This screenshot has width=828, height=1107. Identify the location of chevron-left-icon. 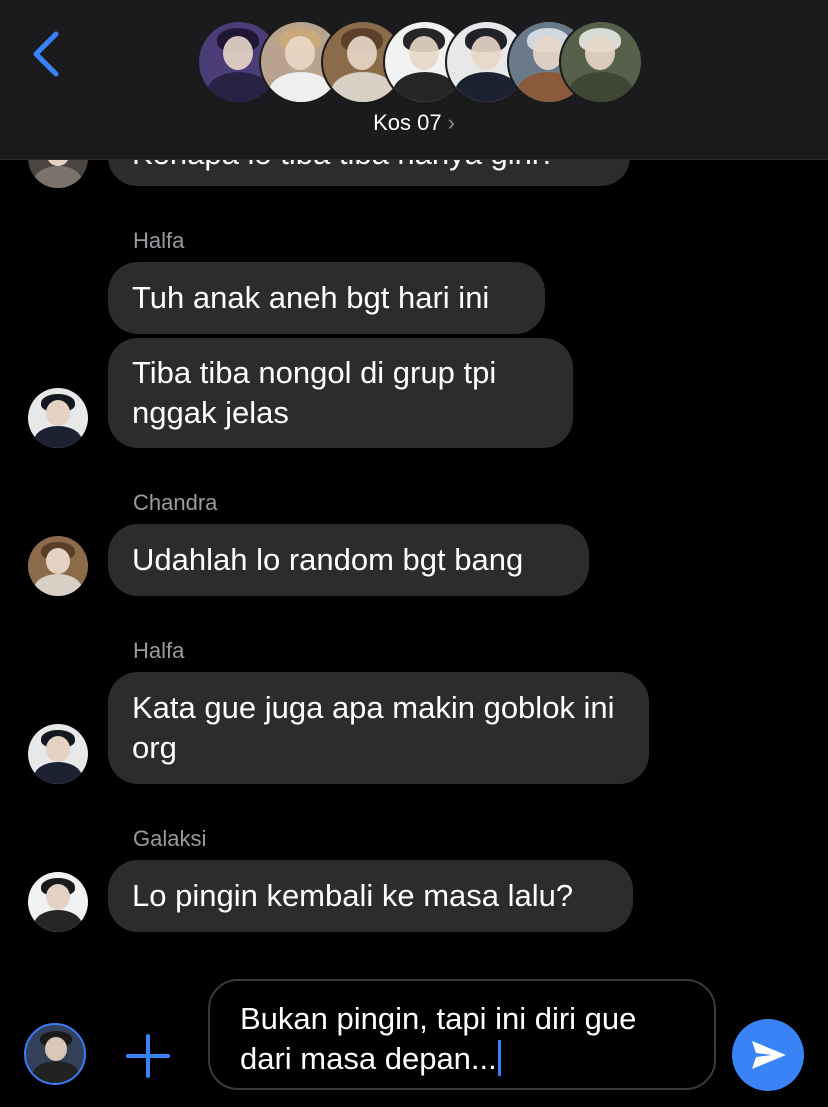
(46, 54).